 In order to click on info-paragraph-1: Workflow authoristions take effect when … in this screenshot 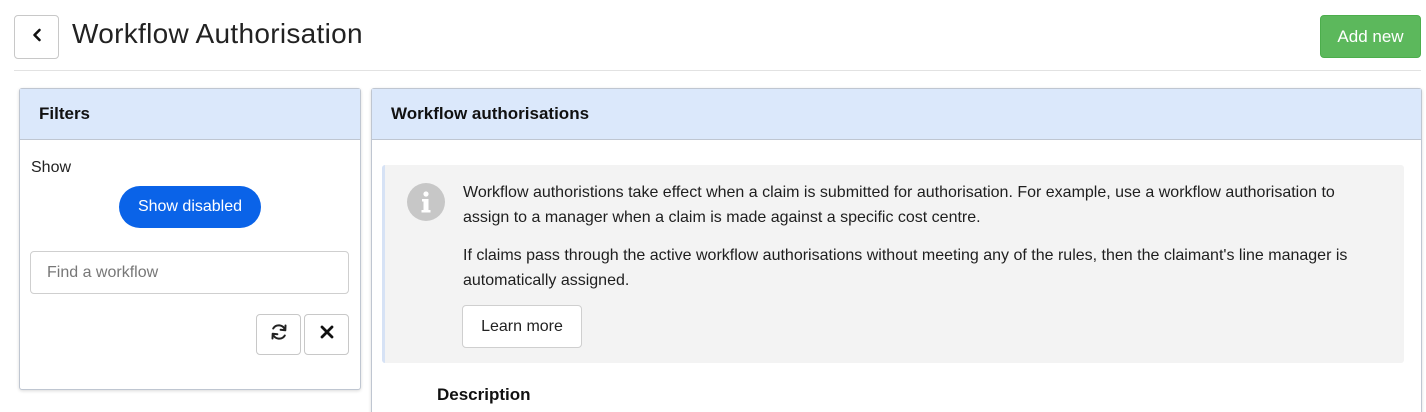, I will do `click(899, 205)`.